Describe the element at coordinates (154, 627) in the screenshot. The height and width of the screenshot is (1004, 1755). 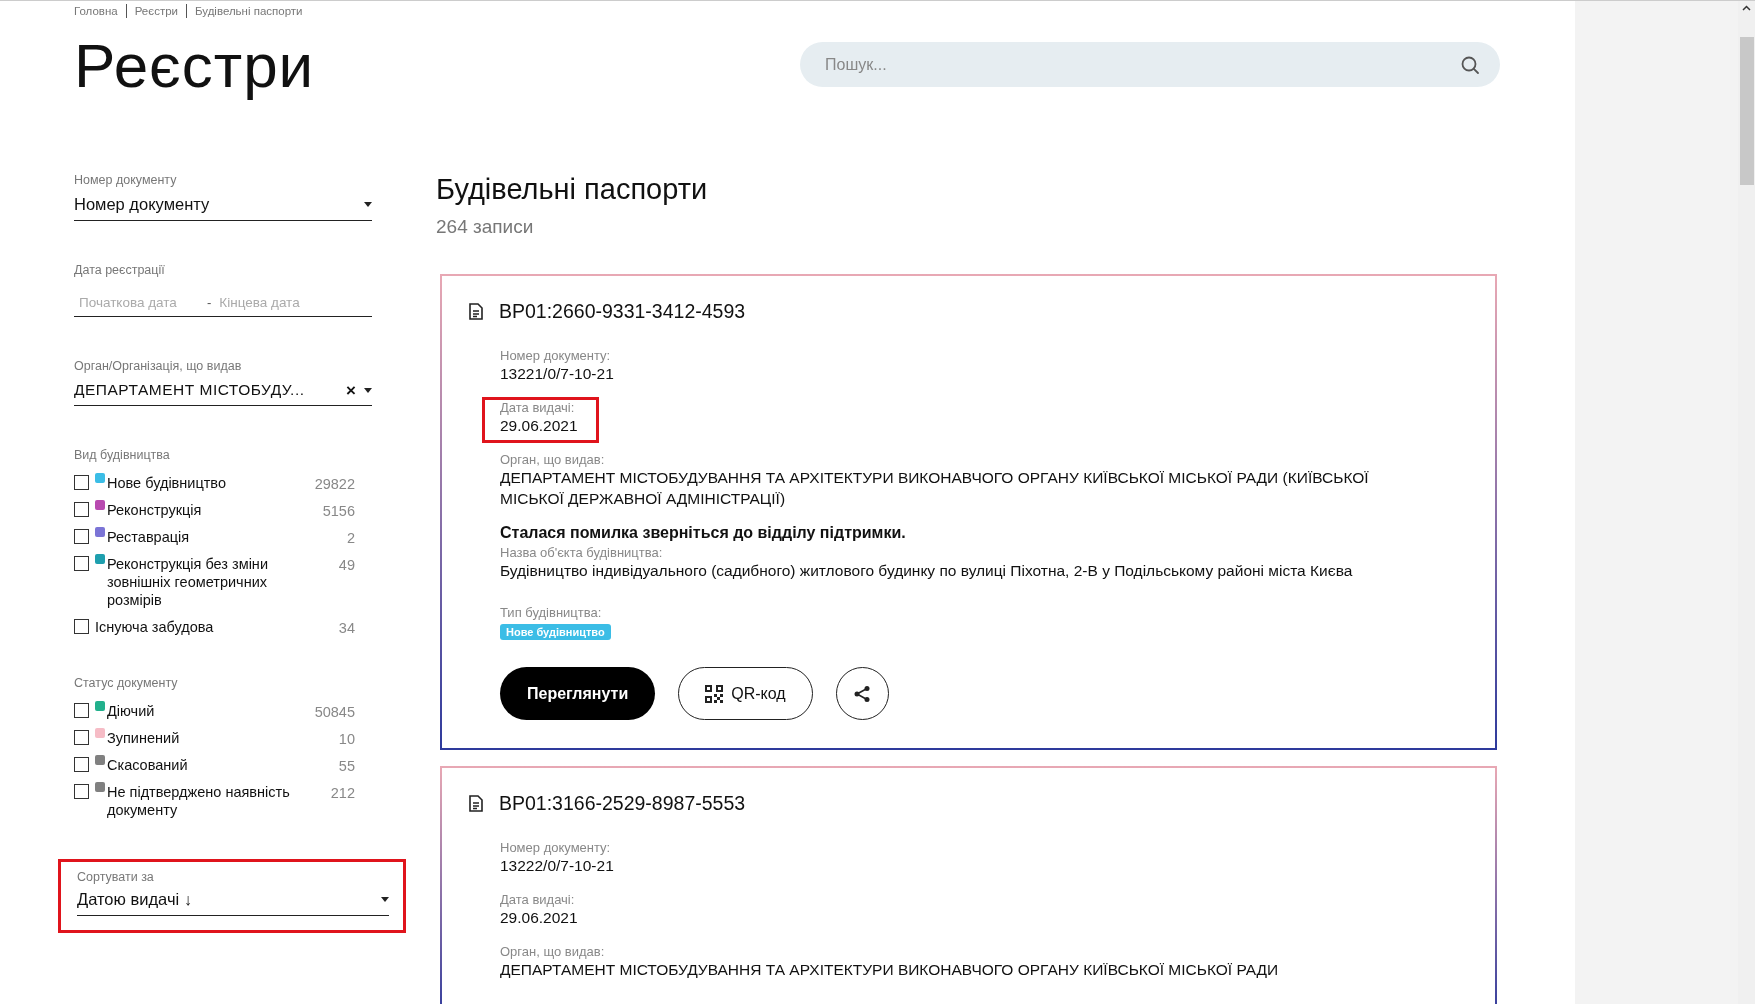
I see `checkbox-label: Існуюча забудова` at that location.